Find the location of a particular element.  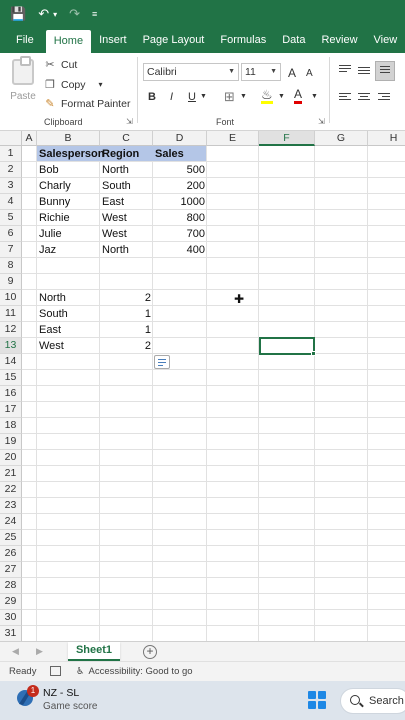

quick-analysis-icon is located at coordinates (162, 362).